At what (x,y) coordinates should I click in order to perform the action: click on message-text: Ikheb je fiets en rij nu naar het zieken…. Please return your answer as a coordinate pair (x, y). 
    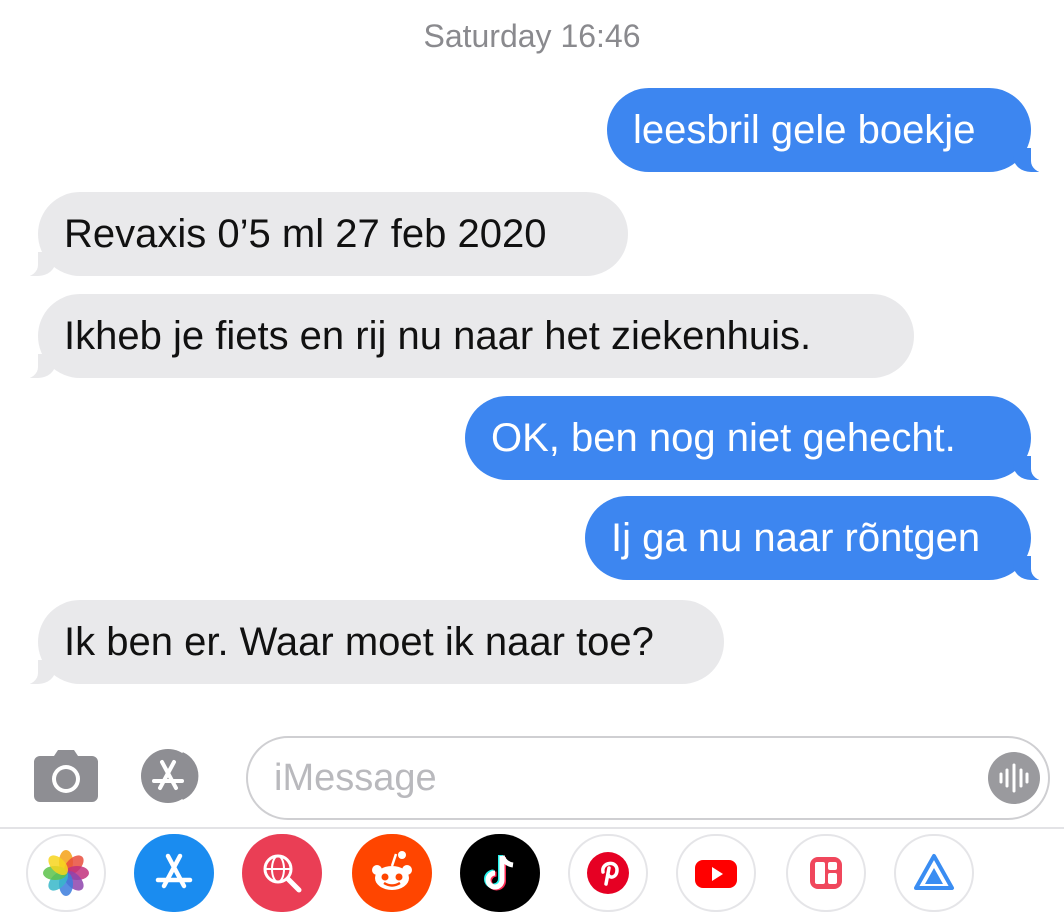
    Looking at the image, I should click on (438, 336).